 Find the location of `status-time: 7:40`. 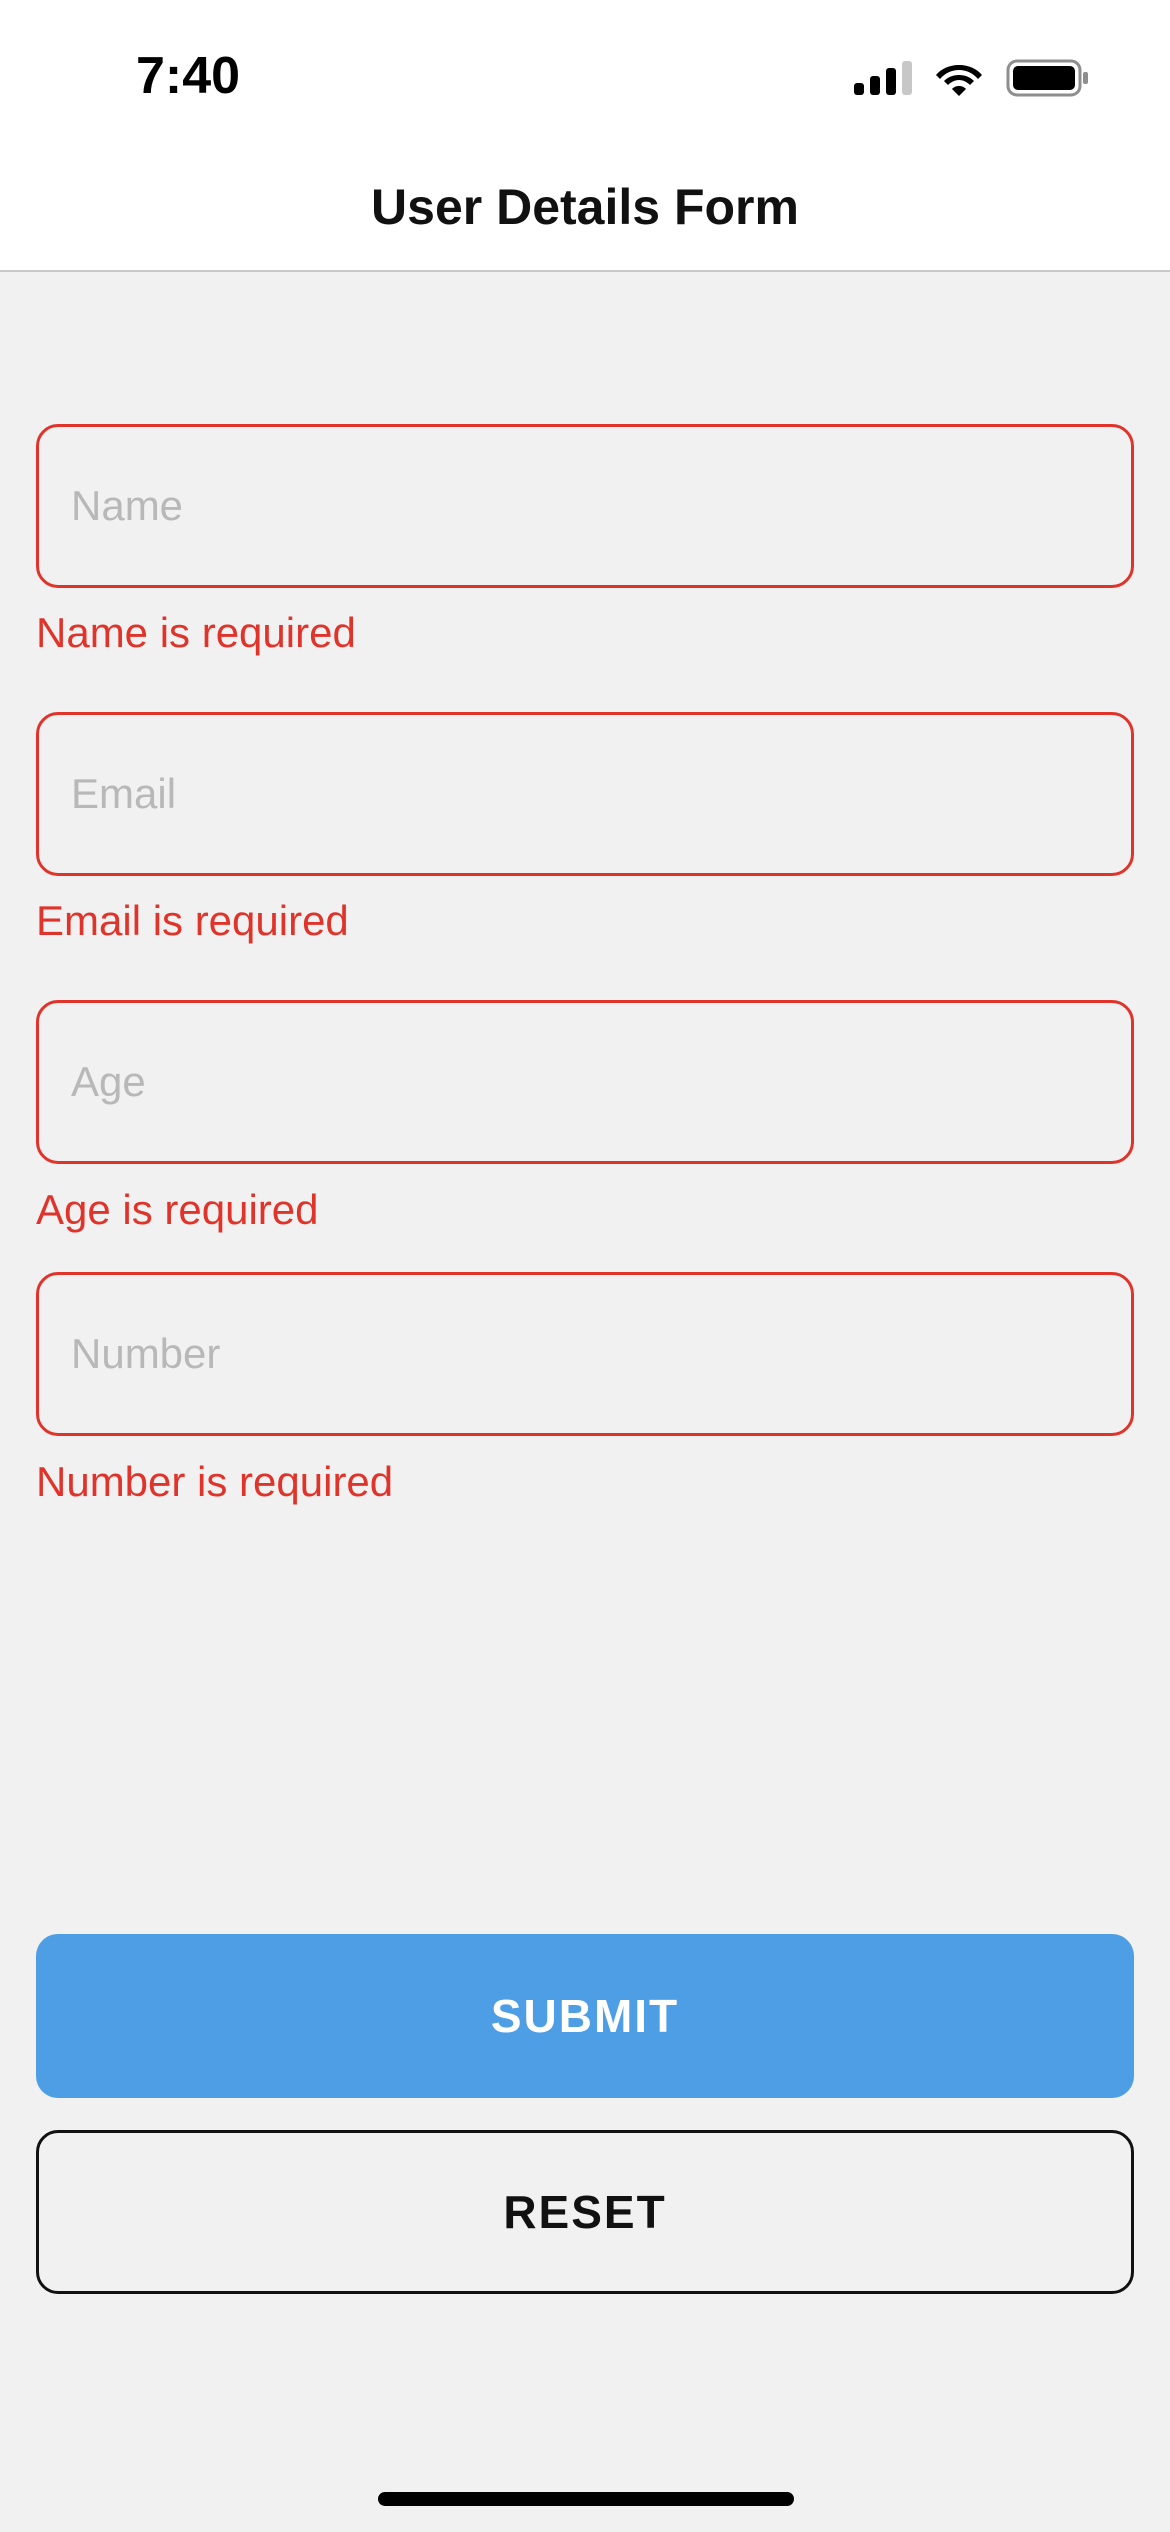

status-time: 7:40 is located at coordinates (188, 76).